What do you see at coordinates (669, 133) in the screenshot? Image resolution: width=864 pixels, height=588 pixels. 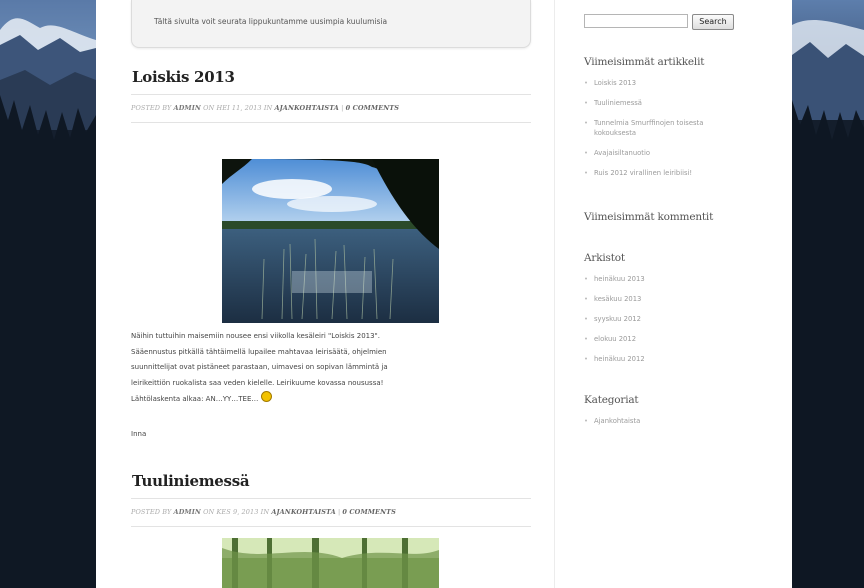 I see `recent-post-link-continued: kokouksesta` at bounding box center [669, 133].